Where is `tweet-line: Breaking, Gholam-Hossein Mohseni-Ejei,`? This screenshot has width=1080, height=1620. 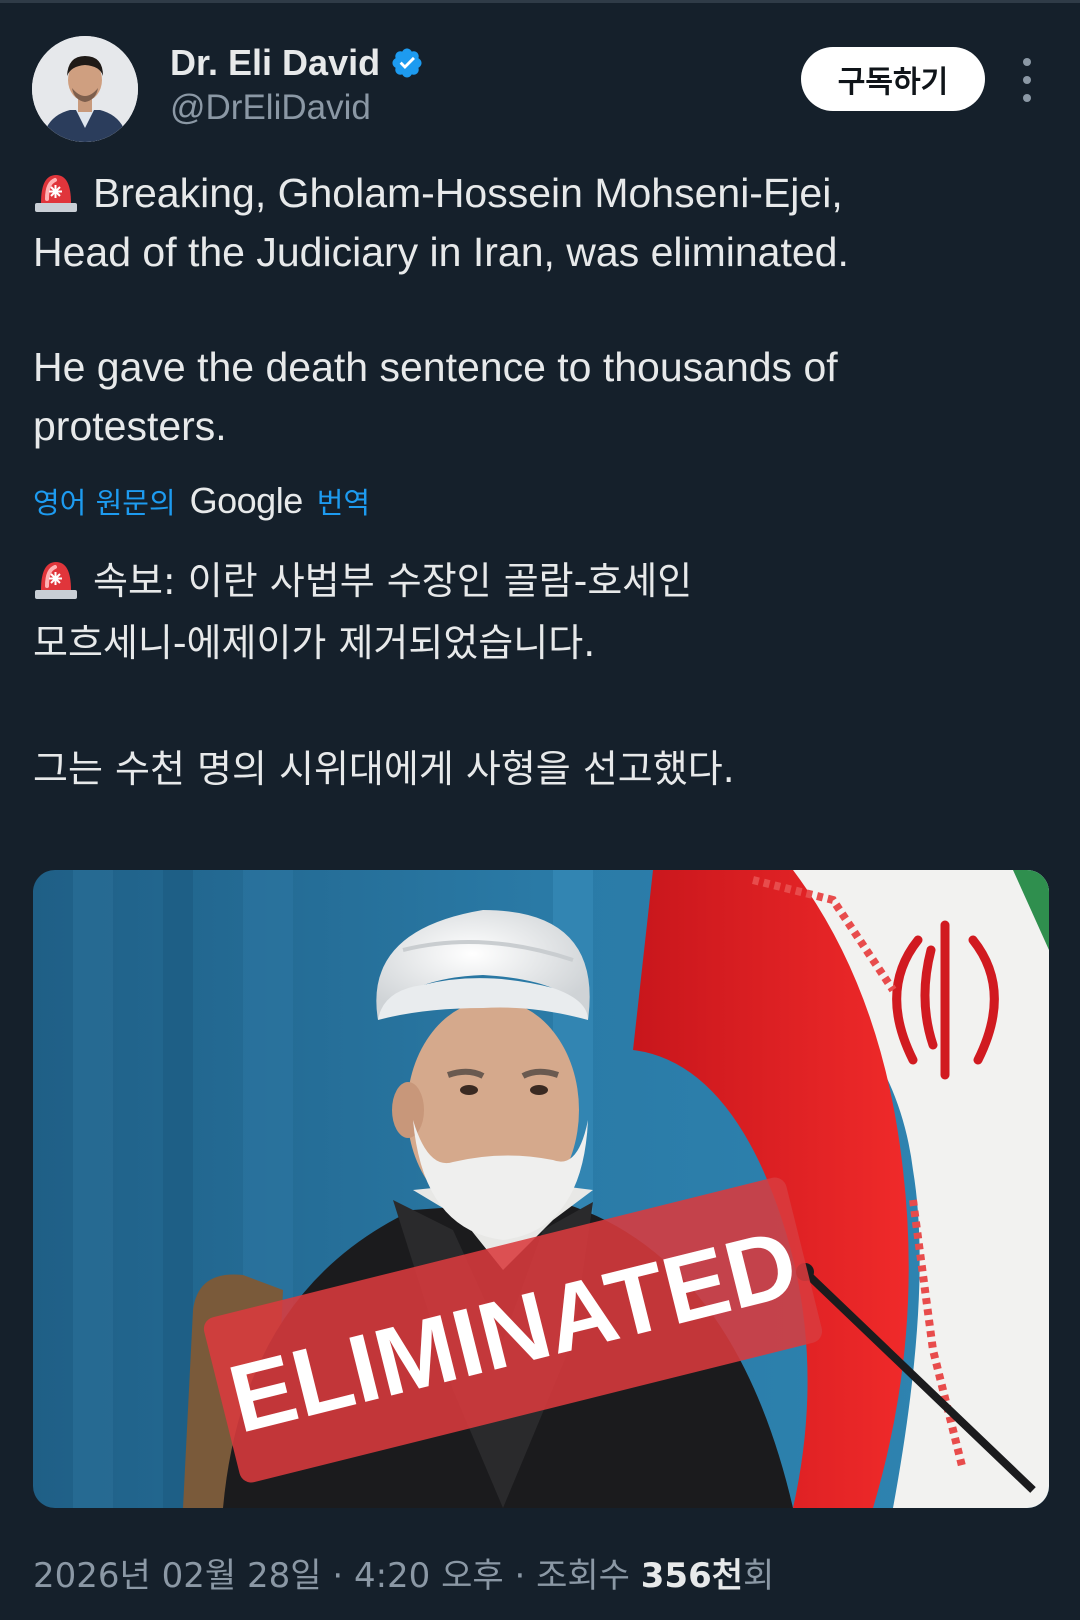 tweet-line: Breaking, Gholam-Hossein Mohseni-Ejei, is located at coordinates (538, 193).